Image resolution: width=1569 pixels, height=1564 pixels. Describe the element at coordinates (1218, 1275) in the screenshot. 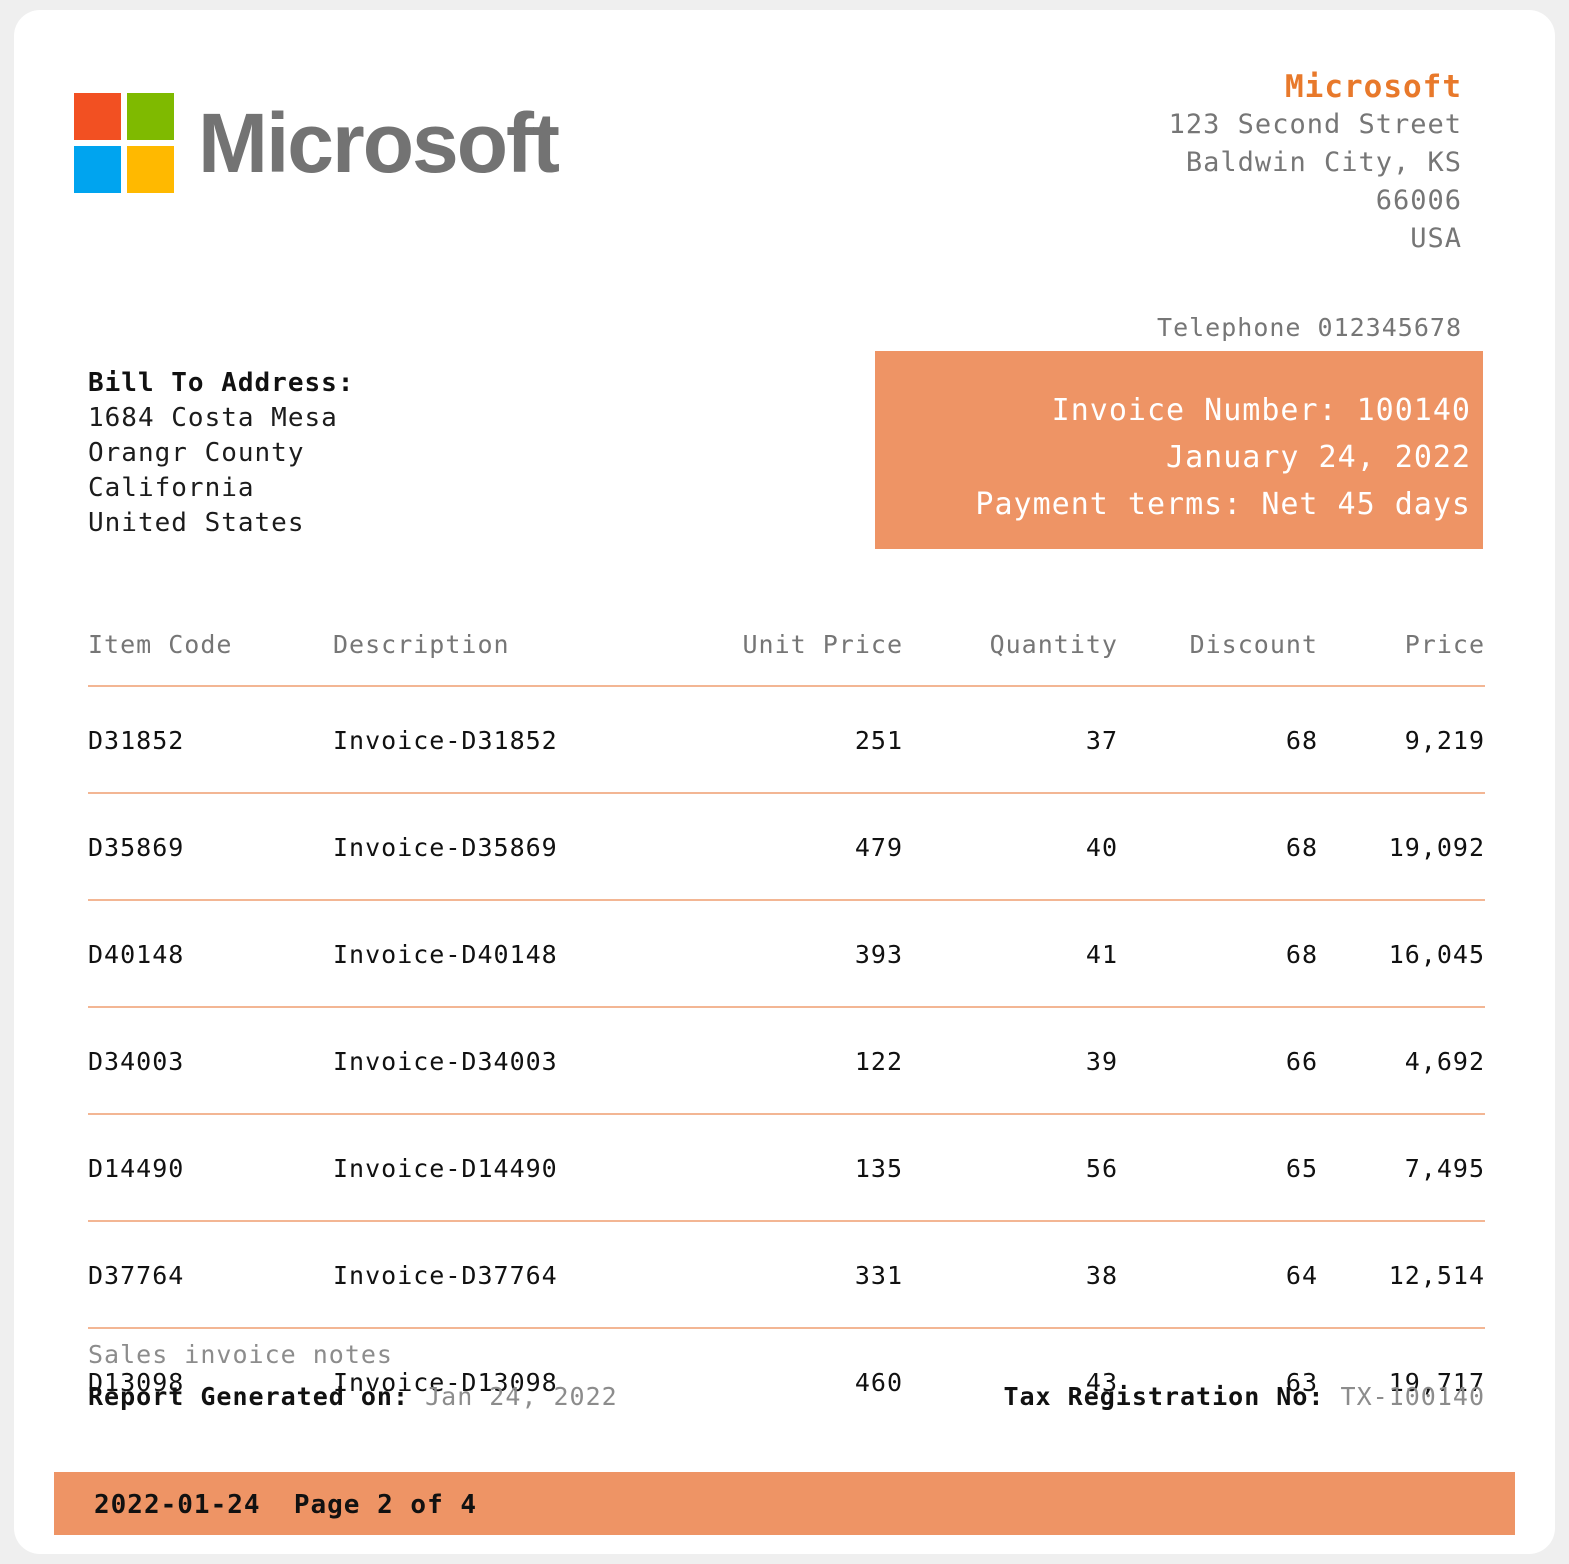

I see `cell-discount: 64` at that location.